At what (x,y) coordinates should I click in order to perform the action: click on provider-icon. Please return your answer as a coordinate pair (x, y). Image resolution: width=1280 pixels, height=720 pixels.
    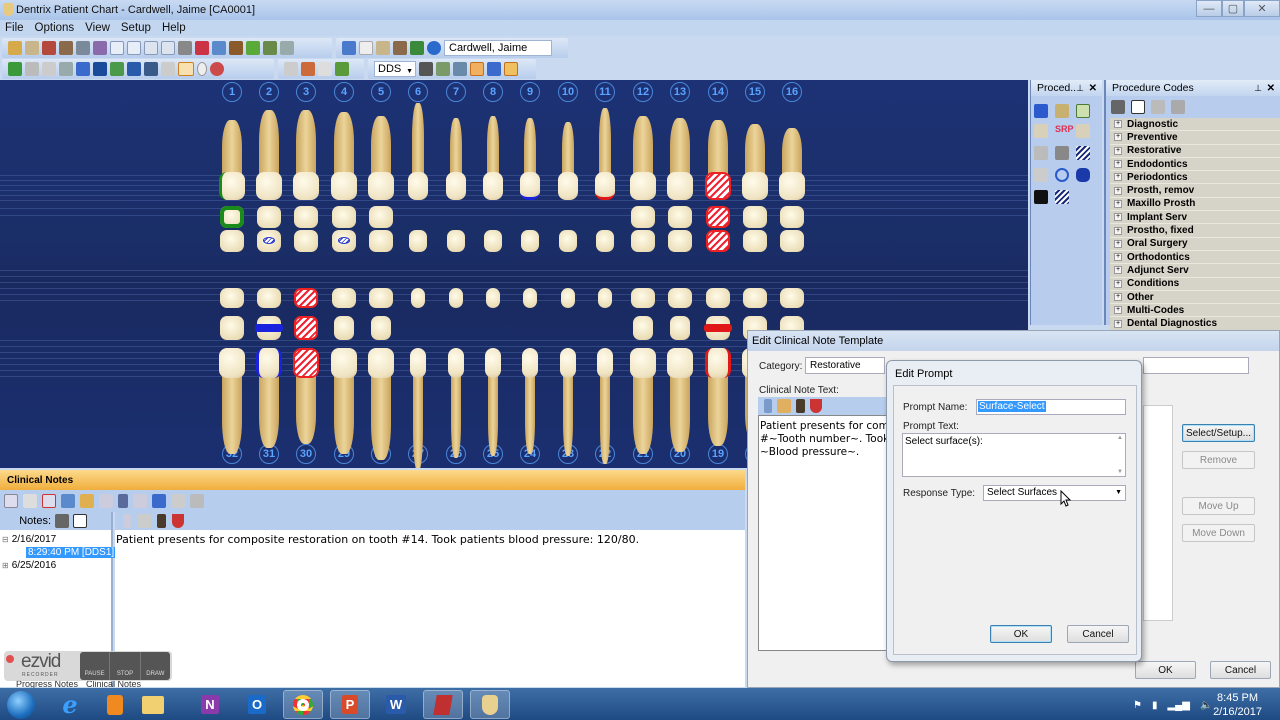
    Looking at the image, I should click on (159, 501).